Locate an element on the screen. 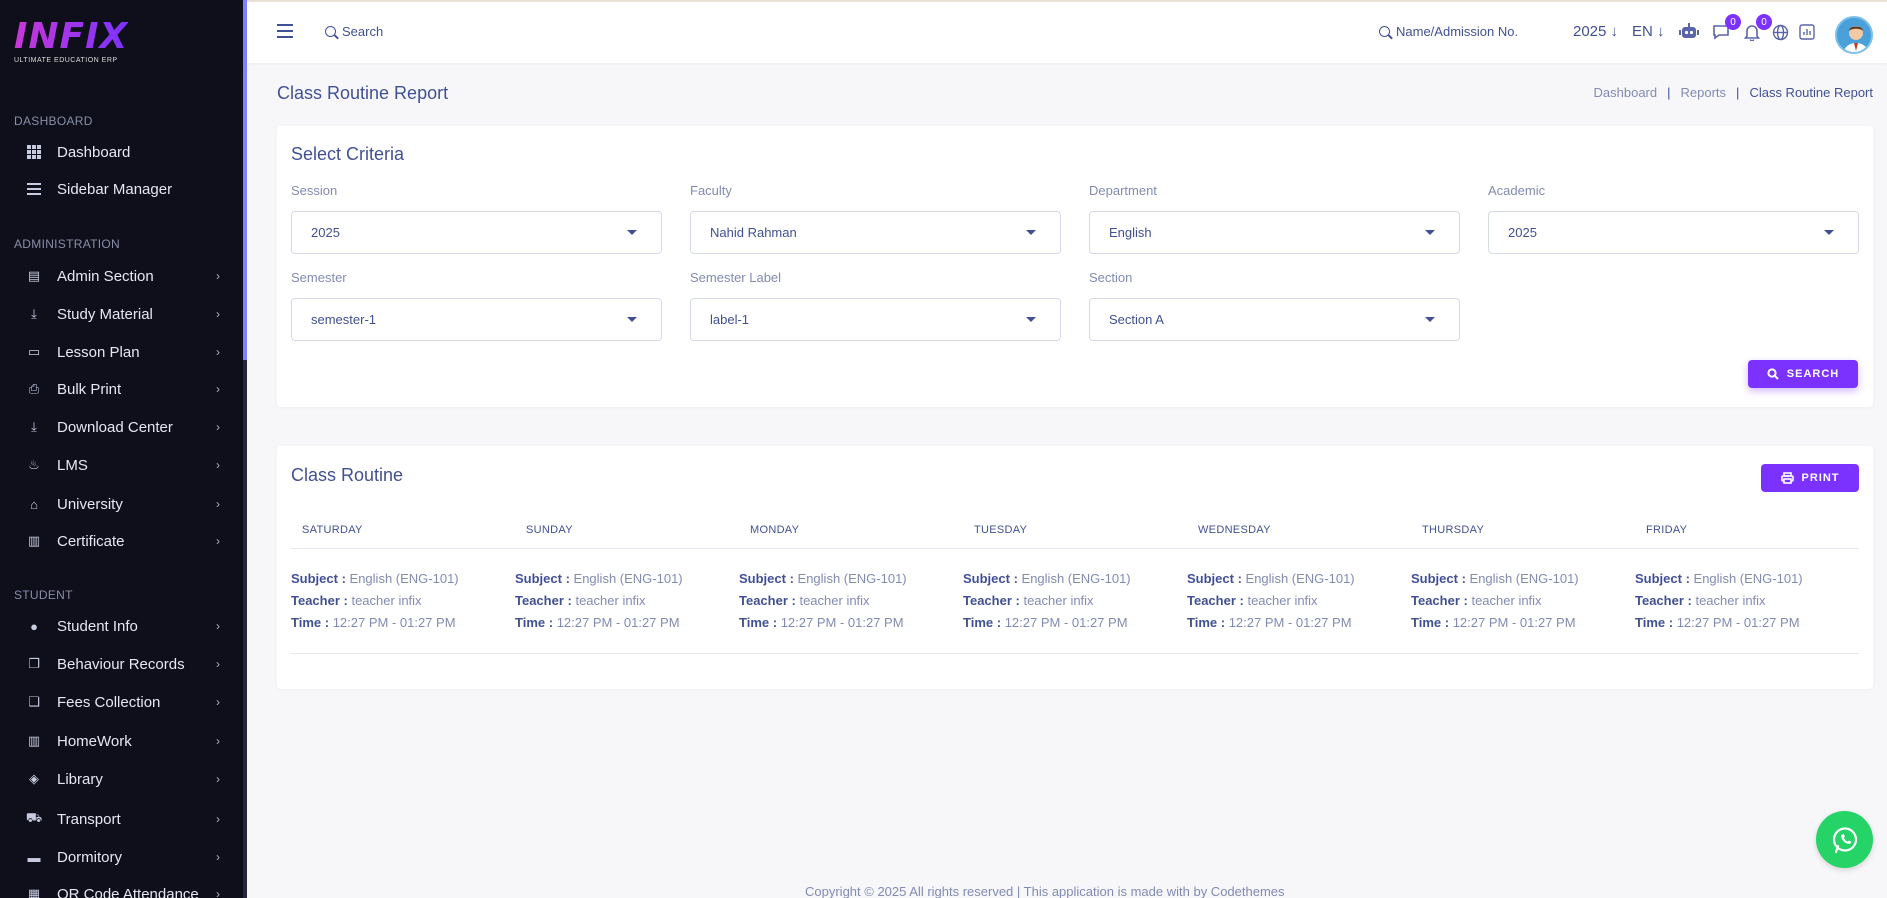 The image size is (1887, 898). sidebar-item-dormitory: ▬ Dormitory › is located at coordinates (120, 857).